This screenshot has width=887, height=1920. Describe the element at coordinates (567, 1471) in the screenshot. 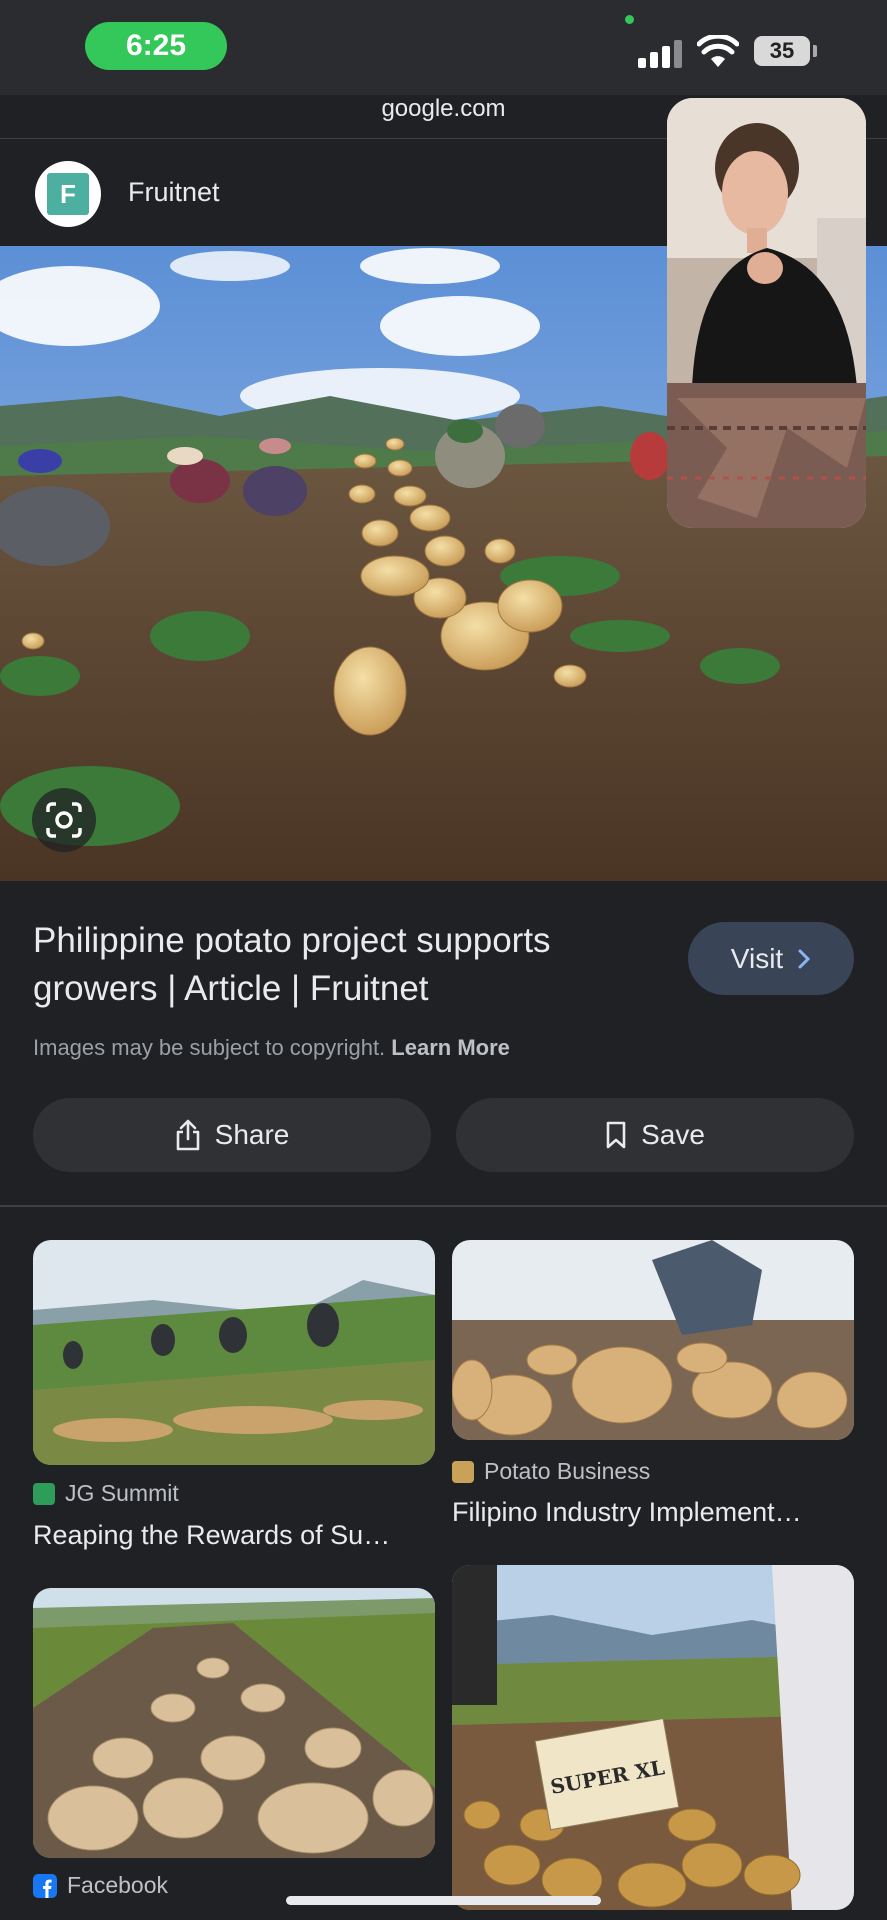

I see `related-source-name: Potato Business` at that location.